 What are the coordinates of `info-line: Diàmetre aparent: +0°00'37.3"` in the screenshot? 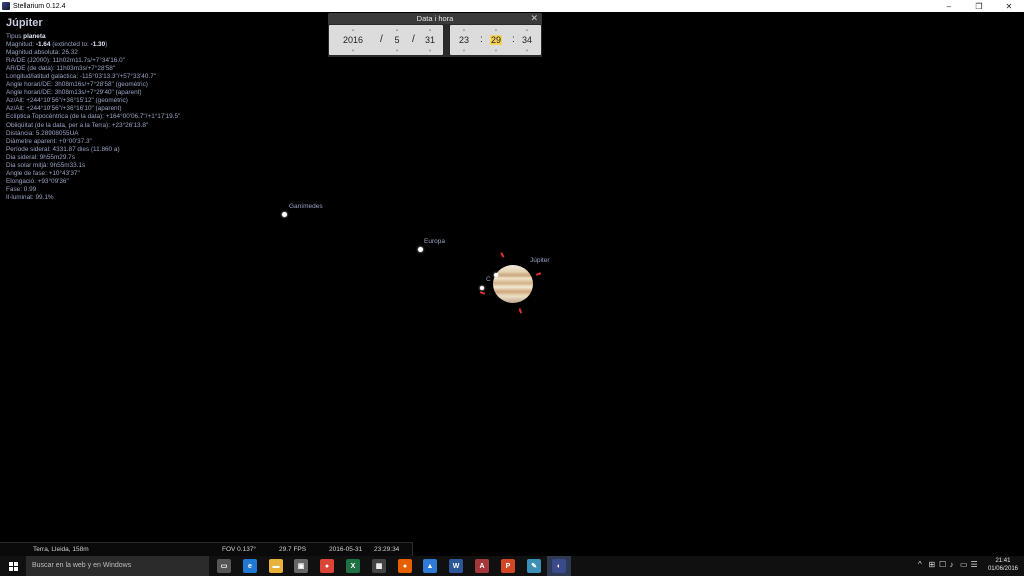 It's located at (49, 141).